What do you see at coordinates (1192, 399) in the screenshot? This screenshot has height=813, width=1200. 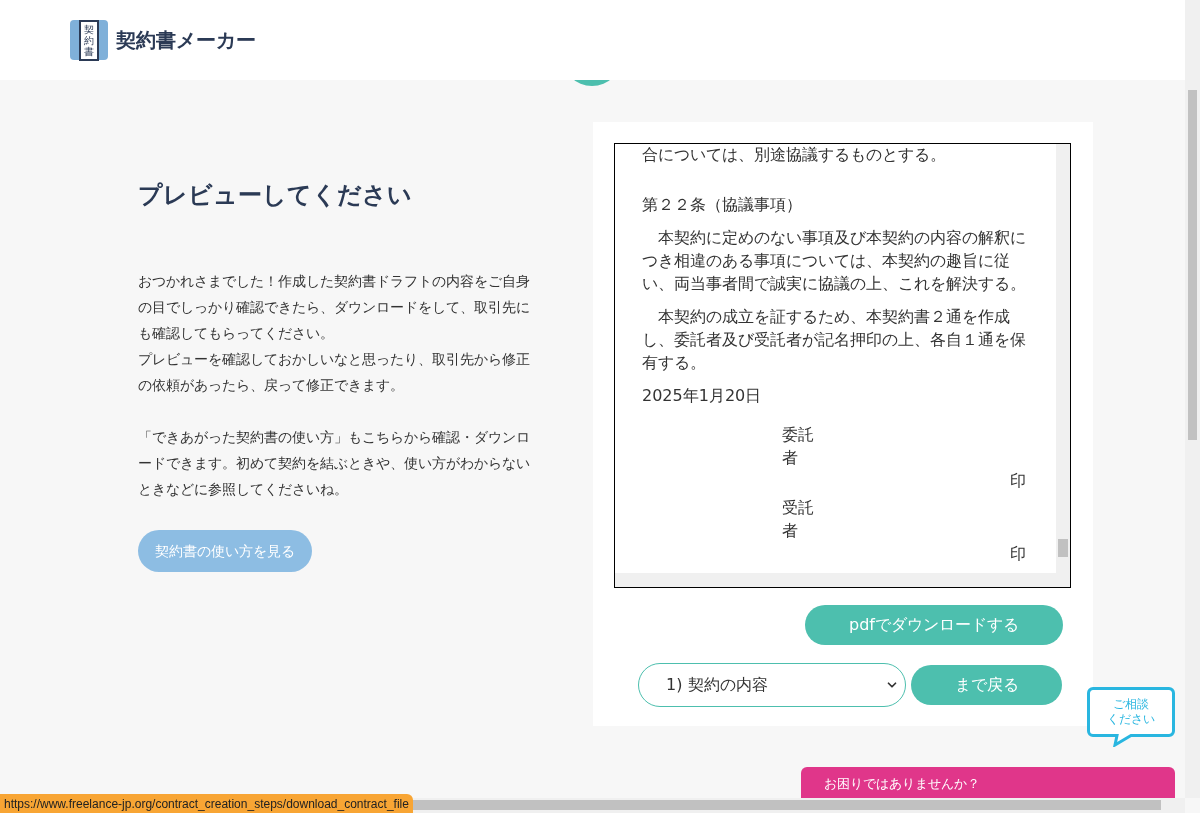 I see `window-scrollbar` at bounding box center [1192, 399].